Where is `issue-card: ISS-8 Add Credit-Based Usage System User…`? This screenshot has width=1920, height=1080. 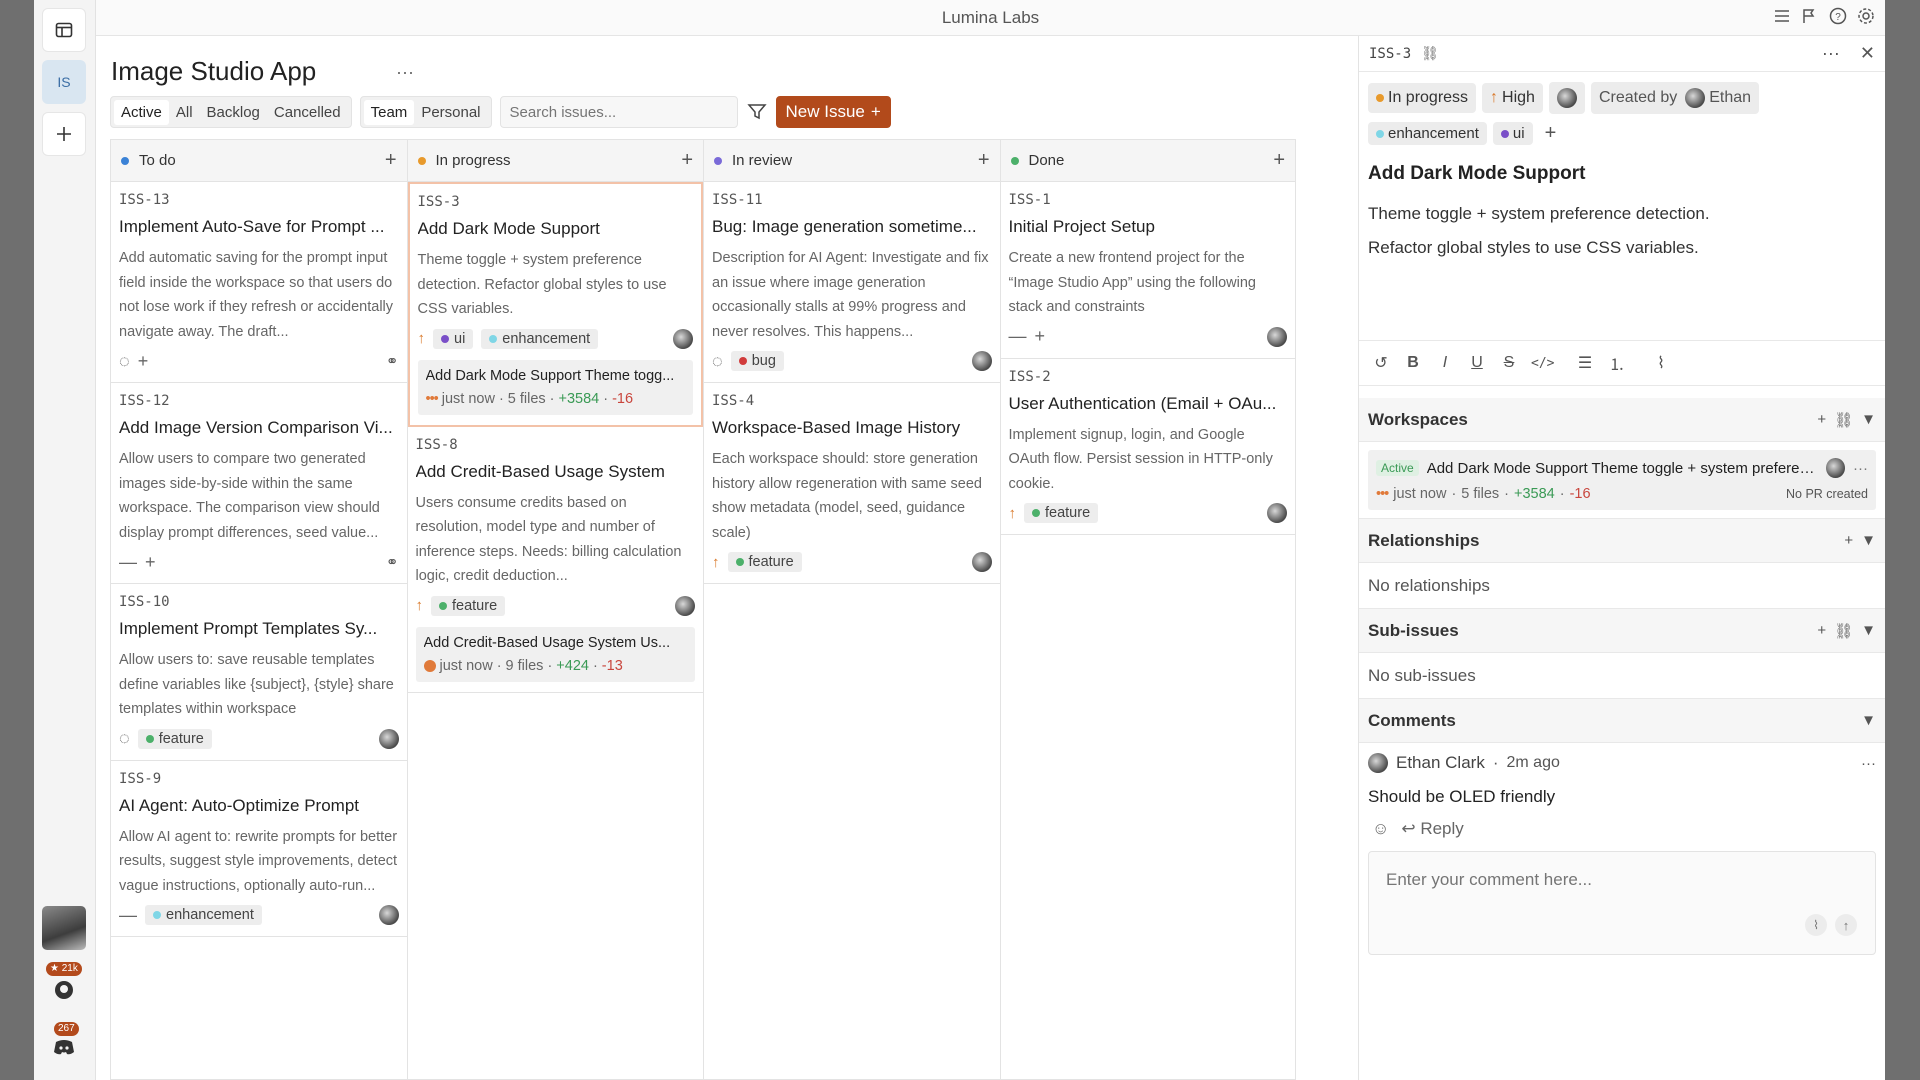 issue-card: ISS-8 Add Credit-Based Usage System User… is located at coordinates (555, 560).